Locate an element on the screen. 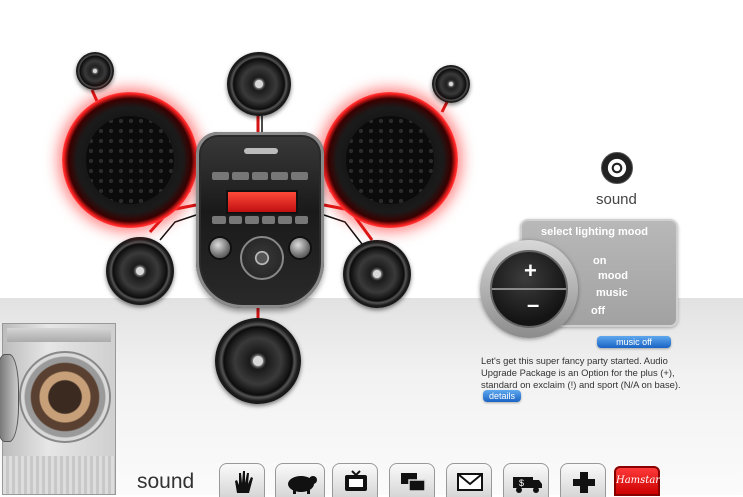 The height and width of the screenshot is (497, 743). nav-purchase-button: $ is located at coordinates (526, 480).